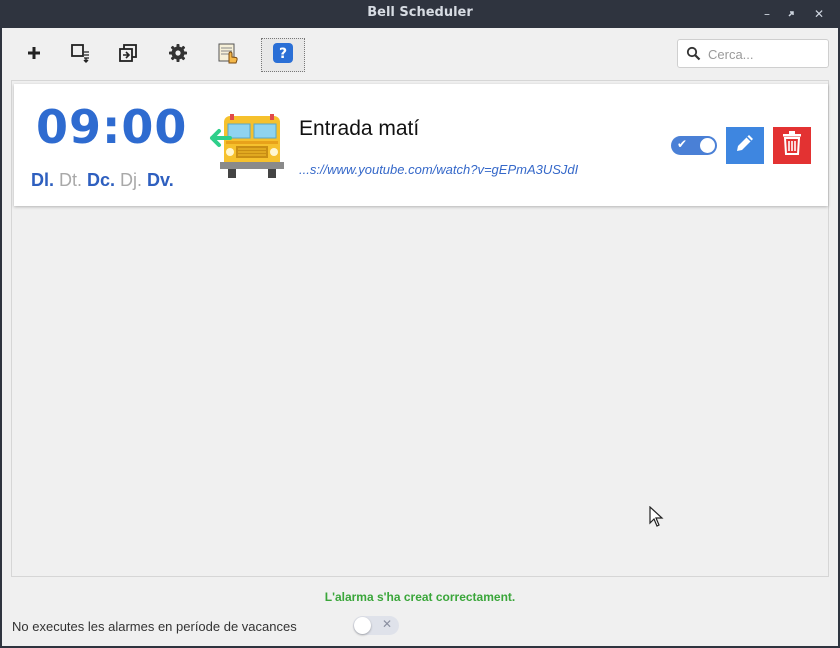  I want to click on help-button: ?, so click(283, 55).